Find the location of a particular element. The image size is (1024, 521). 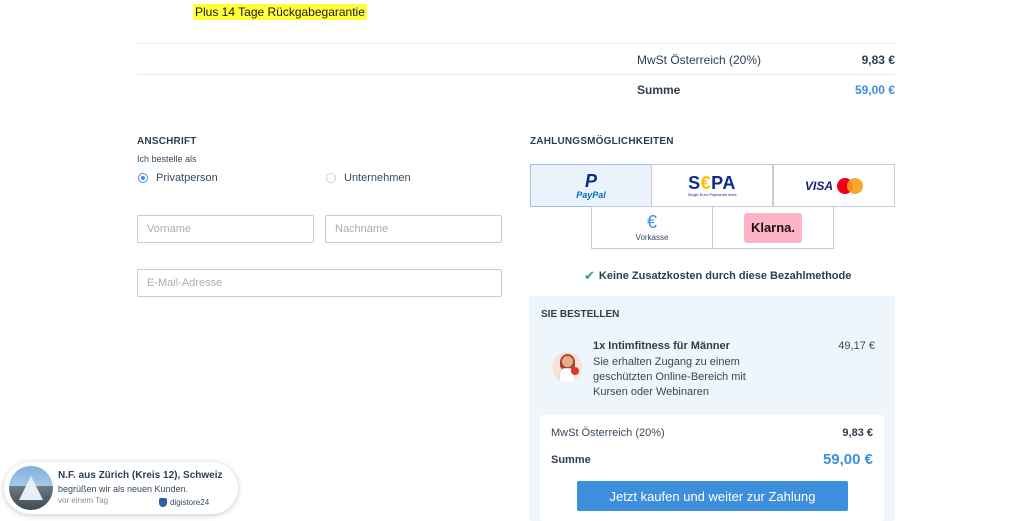

sepa-e: € is located at coordinates (706, 183).